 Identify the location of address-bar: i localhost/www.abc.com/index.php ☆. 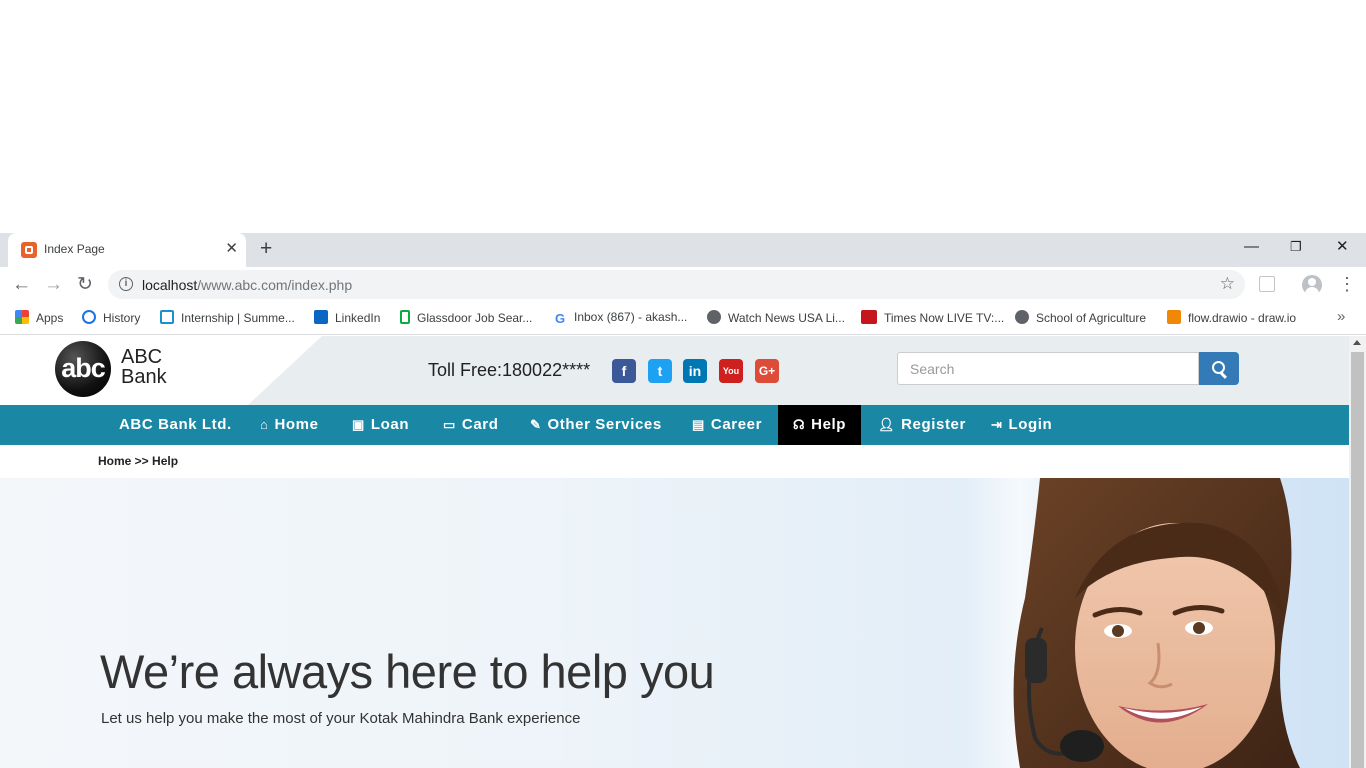
(676, 284).